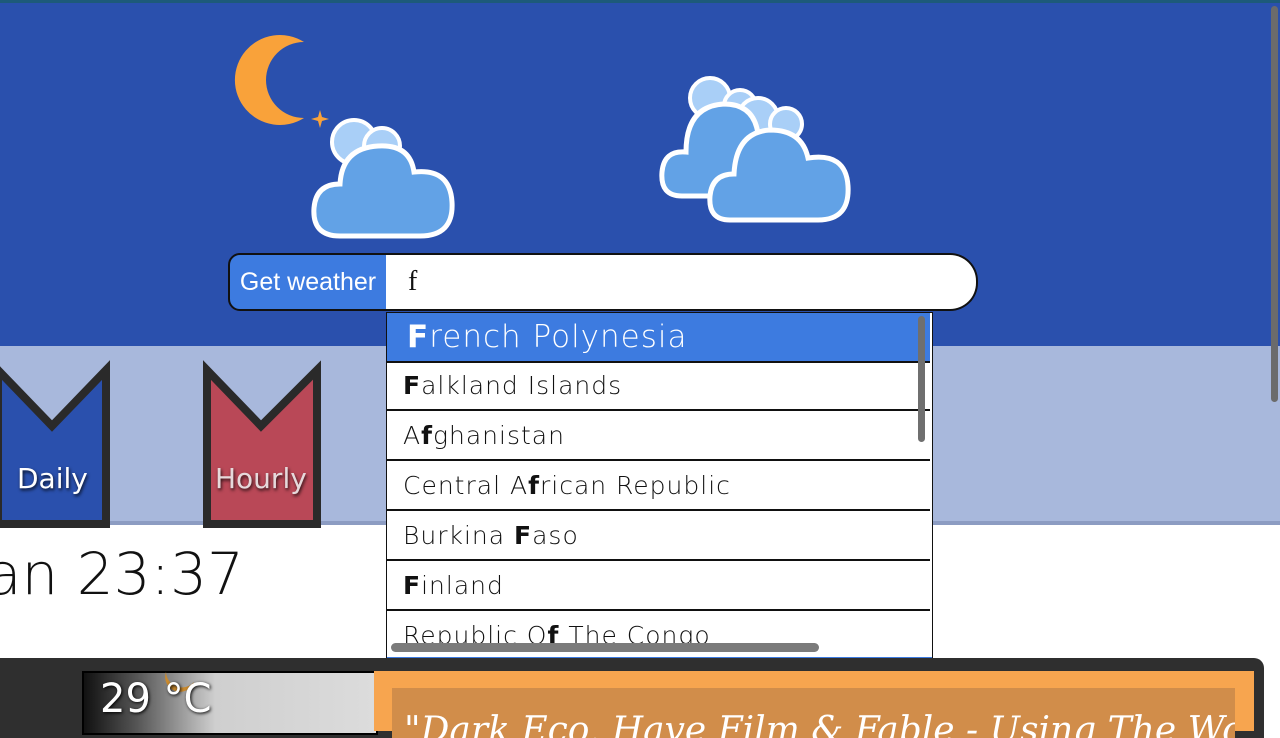 The width and height of the screenshot is (1280, 738). Describe the element at coordinates (658, 437) in the screenshot. I see `suggestion-item: Afghanistan` at that location.